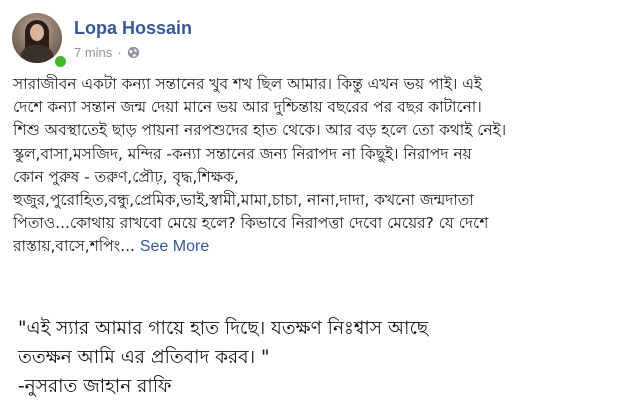 This screenshot has width=640, height=417. I want to click on online-status-icon, so click(60, 61).